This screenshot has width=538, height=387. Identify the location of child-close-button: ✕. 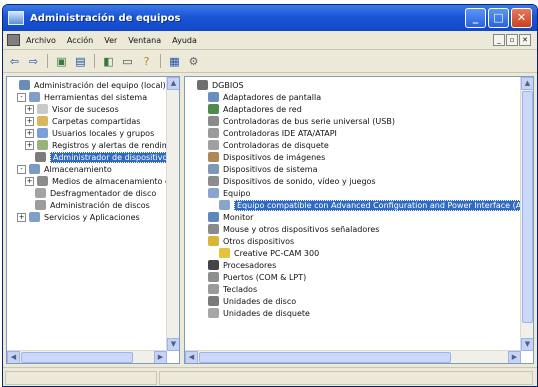
(525, 40).